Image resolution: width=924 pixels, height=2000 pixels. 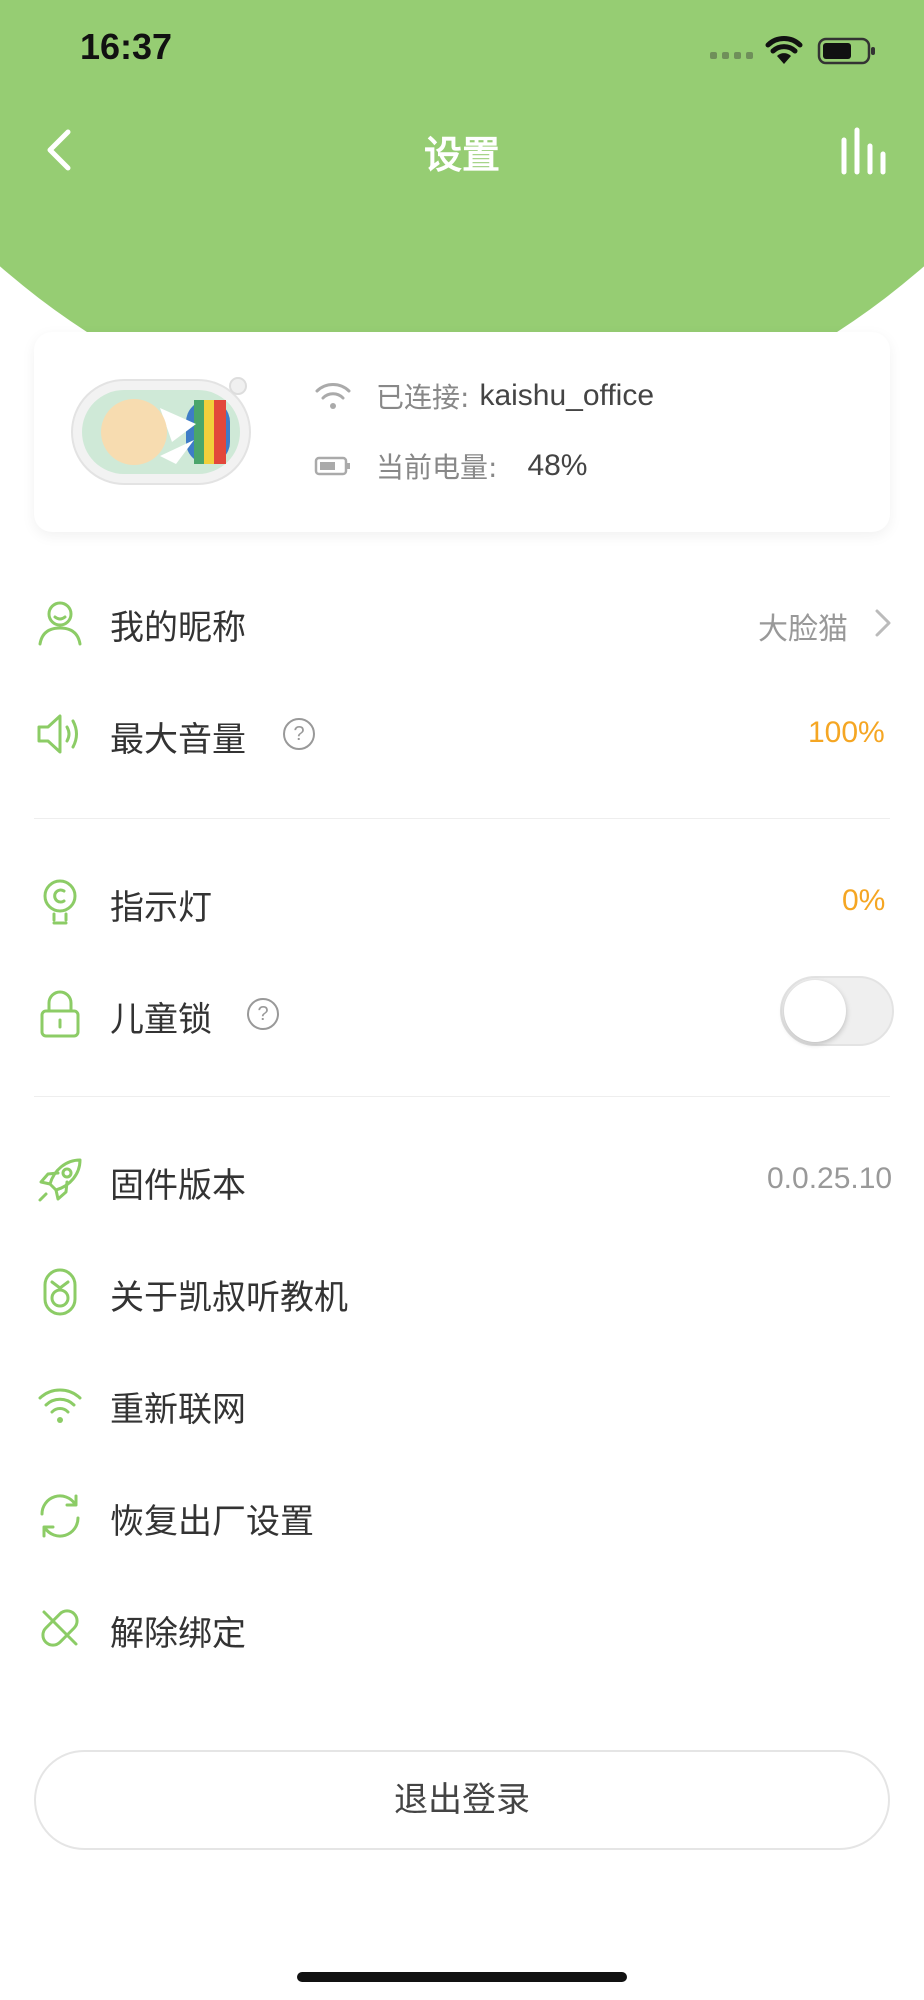 I want to click on battery-info: 当前电量: 48%, so click(x=450, y=466).